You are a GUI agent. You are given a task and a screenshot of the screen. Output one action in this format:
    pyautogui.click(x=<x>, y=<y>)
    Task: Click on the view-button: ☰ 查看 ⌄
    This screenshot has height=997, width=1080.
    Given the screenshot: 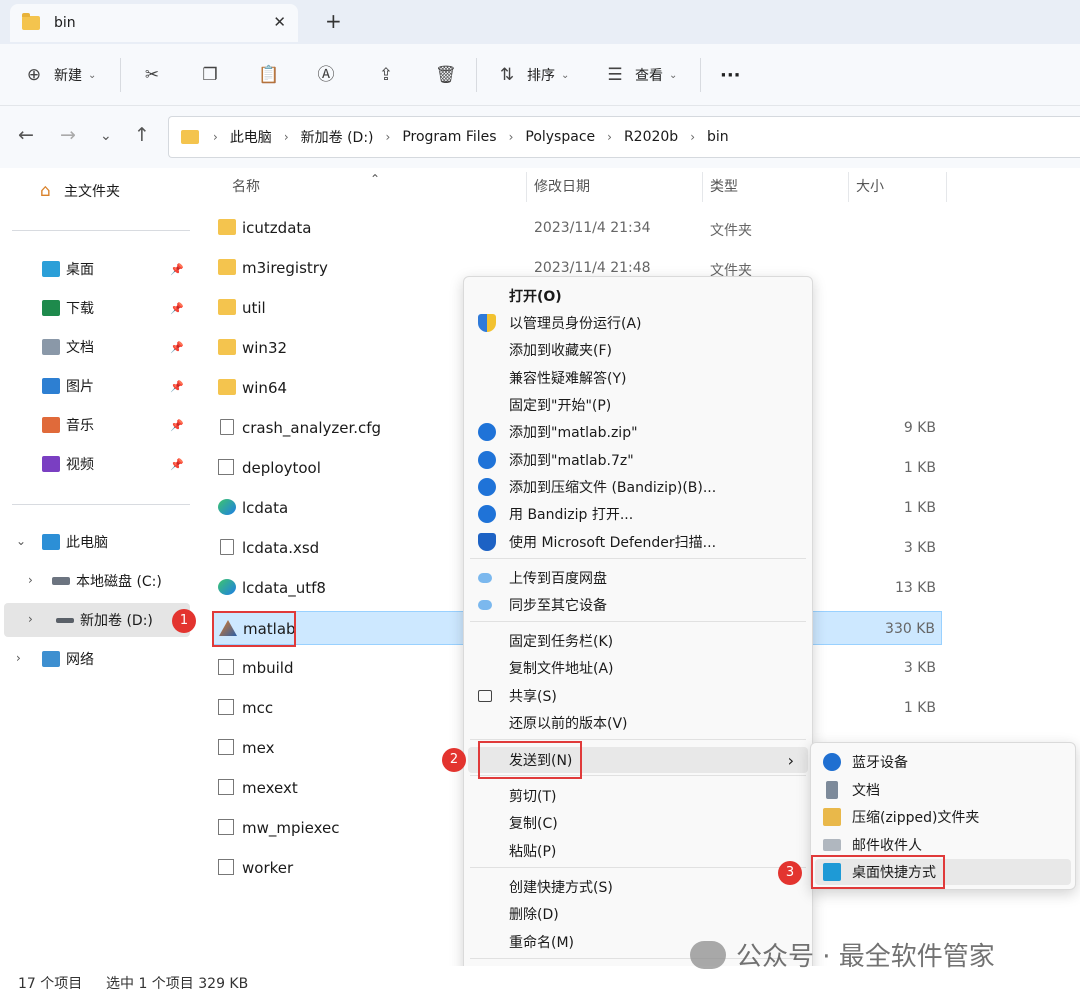 What is the action you would take?
    pyautogui.click(x=641, y=75)
    